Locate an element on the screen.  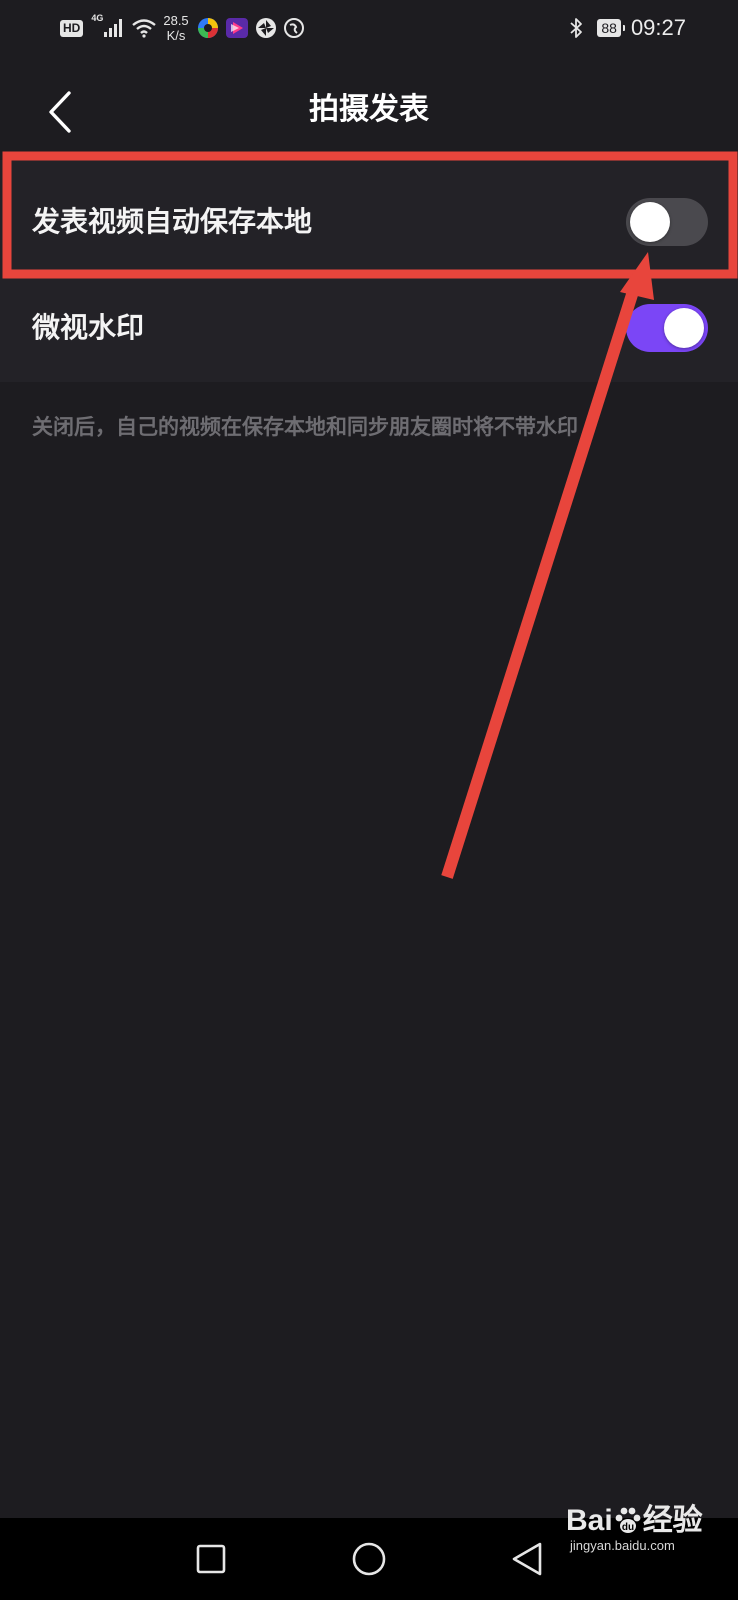
app-notification-icon-video is located at coordinates (236, 28).